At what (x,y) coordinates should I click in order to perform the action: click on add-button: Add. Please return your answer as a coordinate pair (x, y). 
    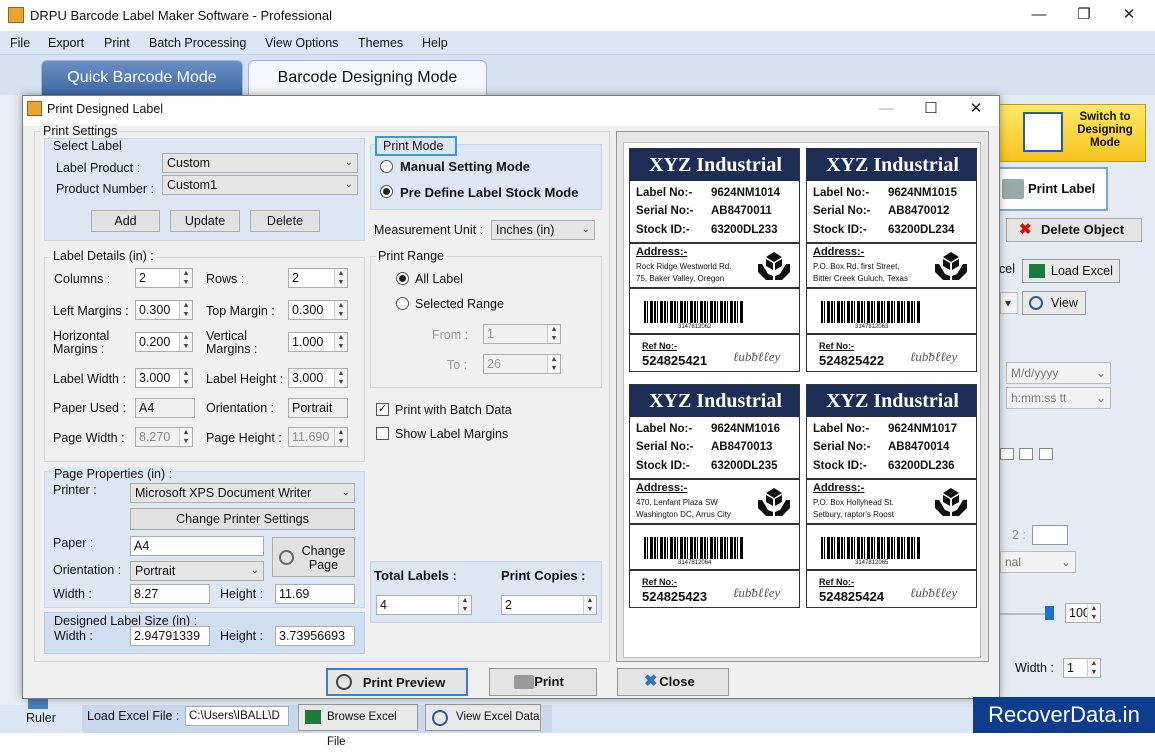
    Looking at the image, I should click on (125, 221).